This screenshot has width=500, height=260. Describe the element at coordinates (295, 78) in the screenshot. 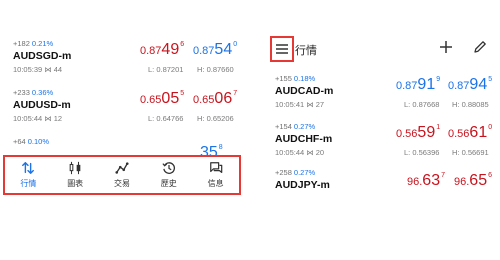

I see `change-label: +155 0.18%` at that location.